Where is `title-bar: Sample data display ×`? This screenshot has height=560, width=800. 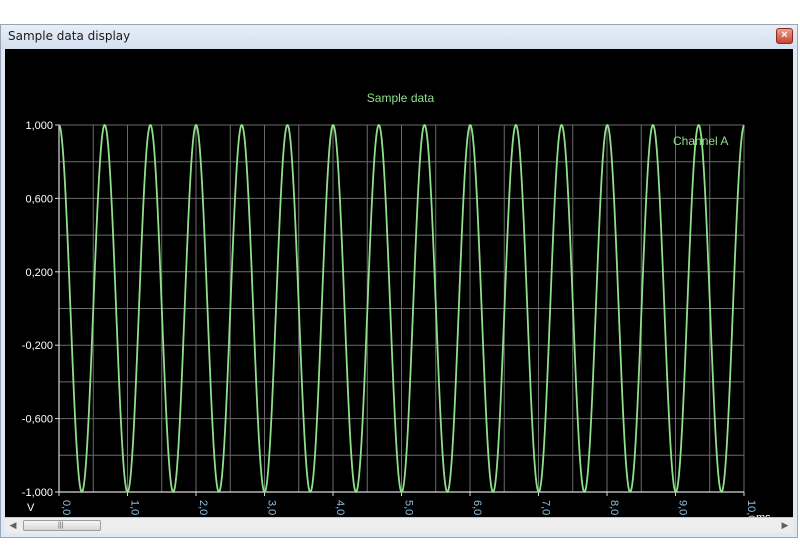
title-bar: Sample data display × is located at coordinates (399, 37).